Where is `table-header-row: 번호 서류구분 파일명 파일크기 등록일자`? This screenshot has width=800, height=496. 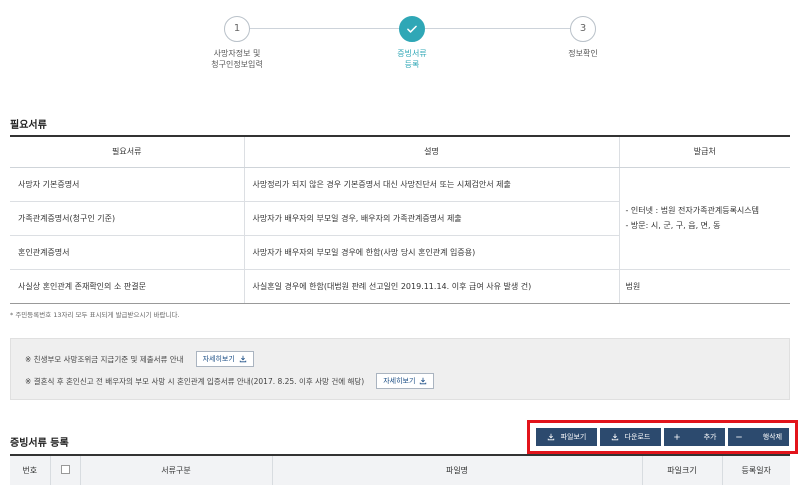
table-header-row: 번호 서류구분 파일명 파일크기 등록일자 is located at coordinates (400, 469).